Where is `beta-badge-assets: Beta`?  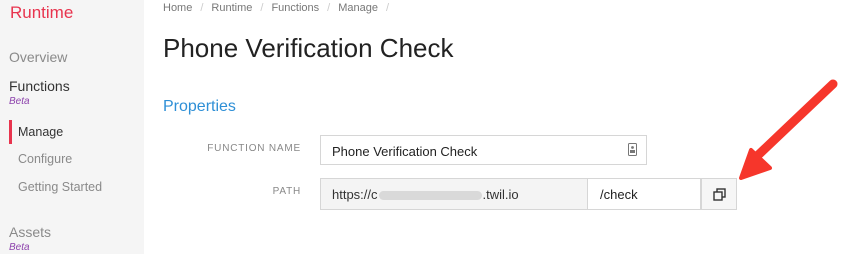
beta-badge-assets: Beta is located at coordinates (19, 247).